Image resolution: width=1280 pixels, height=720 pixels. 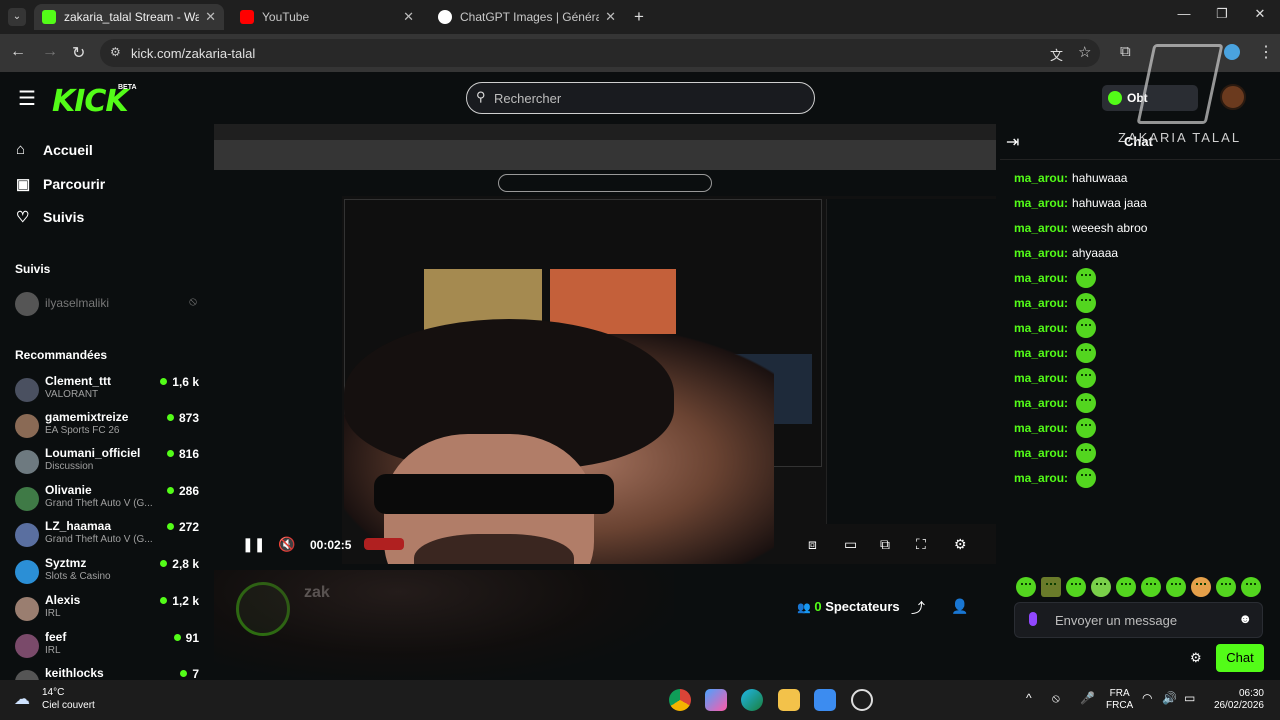 What do you see at coordinates (1232, 52) in the screenshot?
I see `profile-icon` at bounding box center [1232, 52].